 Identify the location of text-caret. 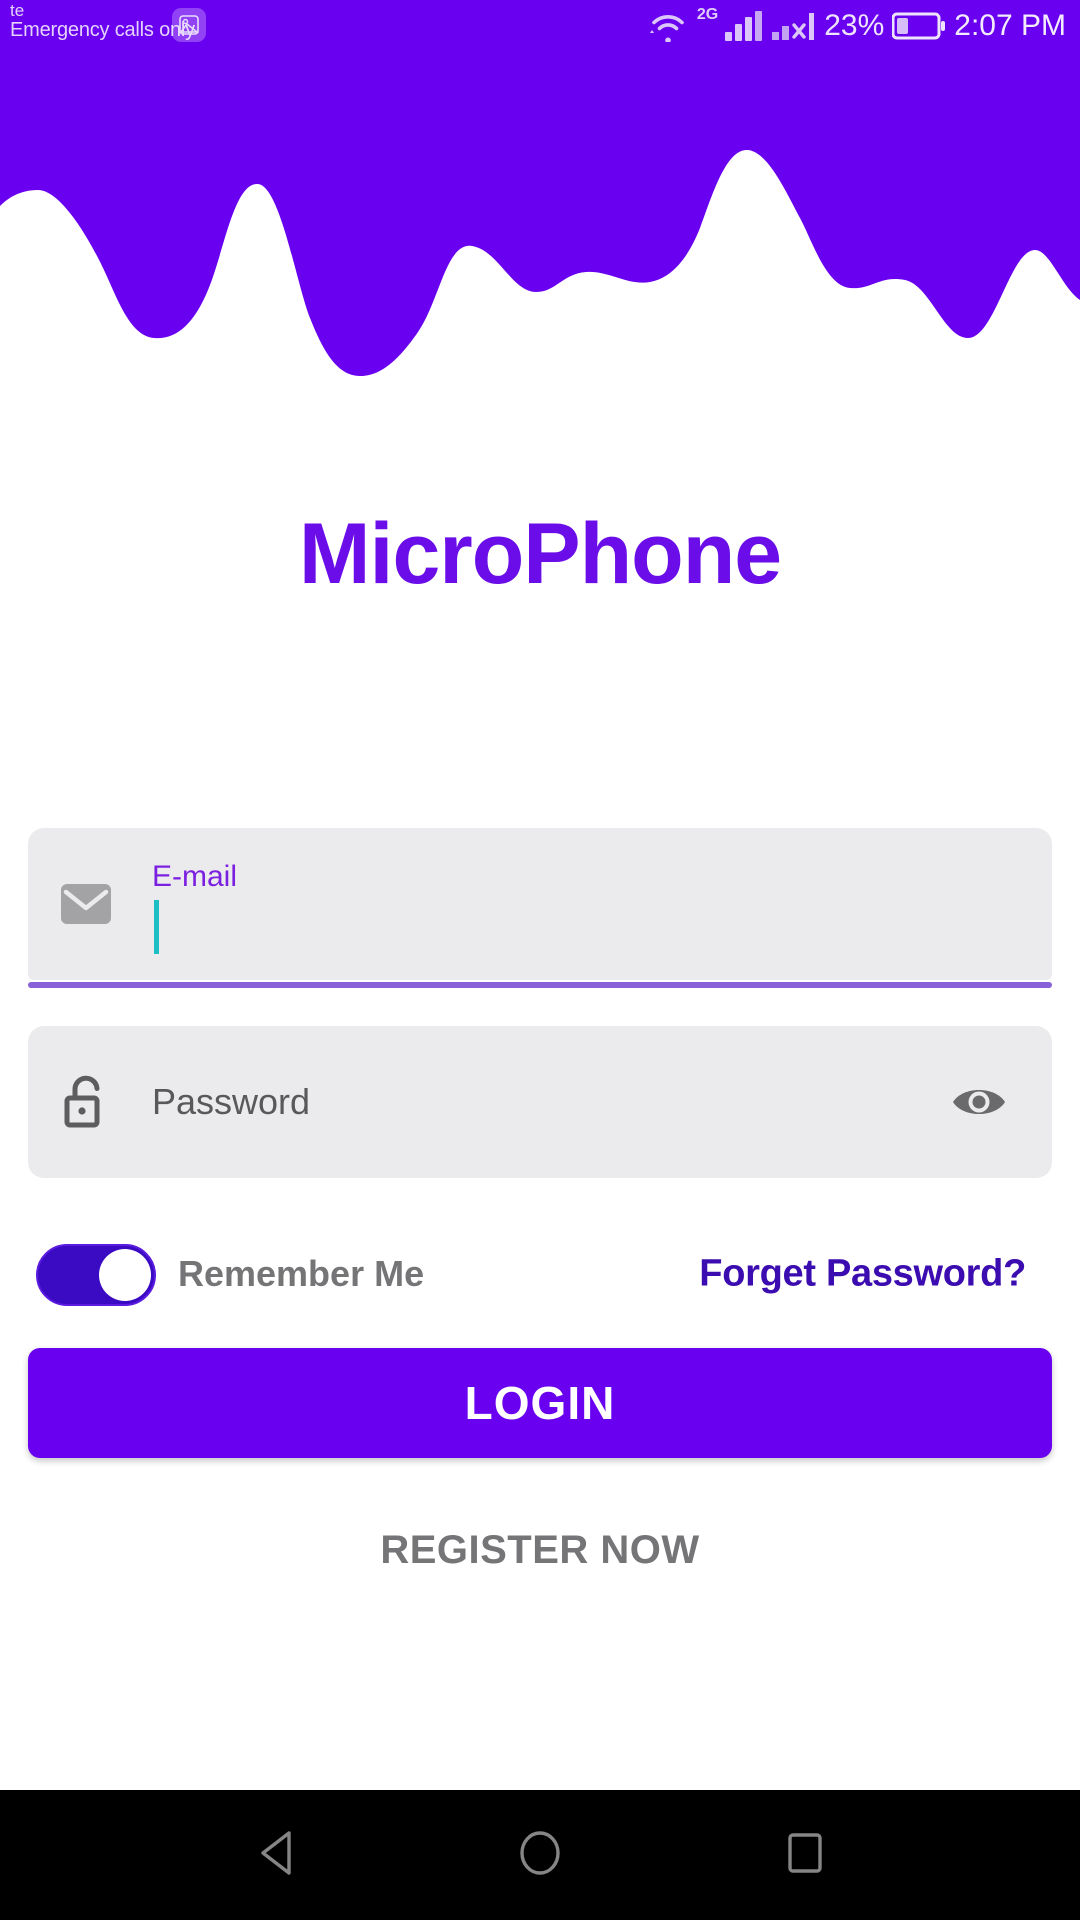
(156, 927).